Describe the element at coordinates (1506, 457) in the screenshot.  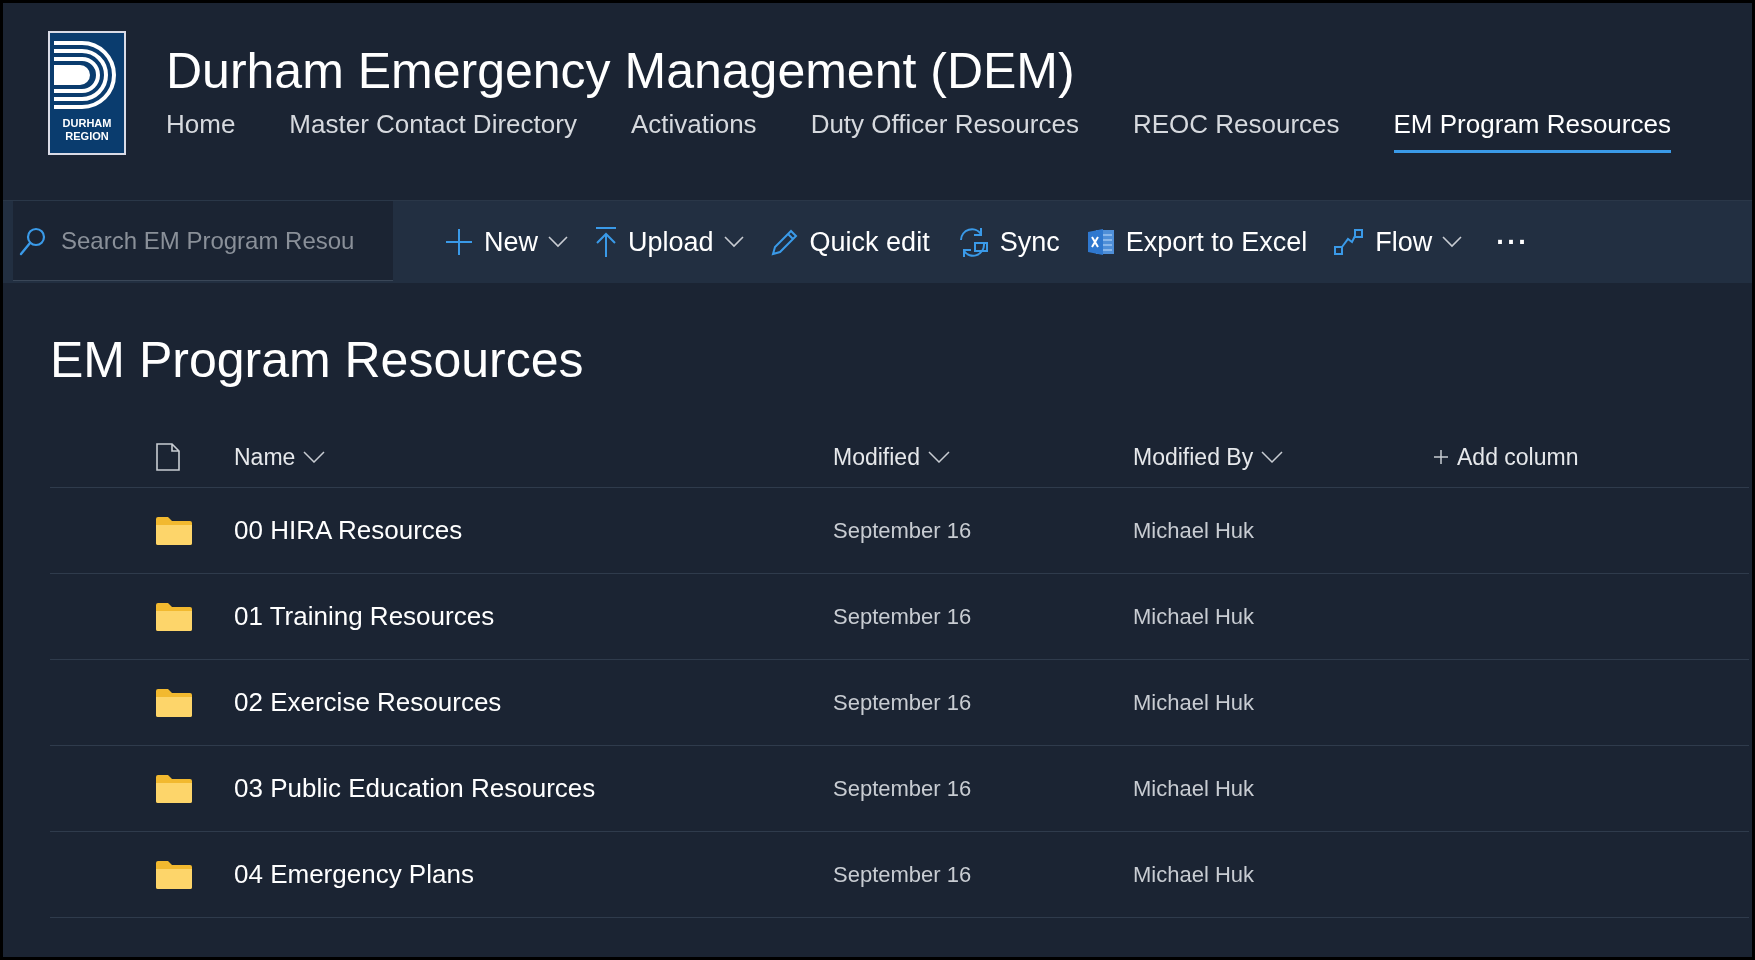
I see `add-column-button: Add column` at that location.